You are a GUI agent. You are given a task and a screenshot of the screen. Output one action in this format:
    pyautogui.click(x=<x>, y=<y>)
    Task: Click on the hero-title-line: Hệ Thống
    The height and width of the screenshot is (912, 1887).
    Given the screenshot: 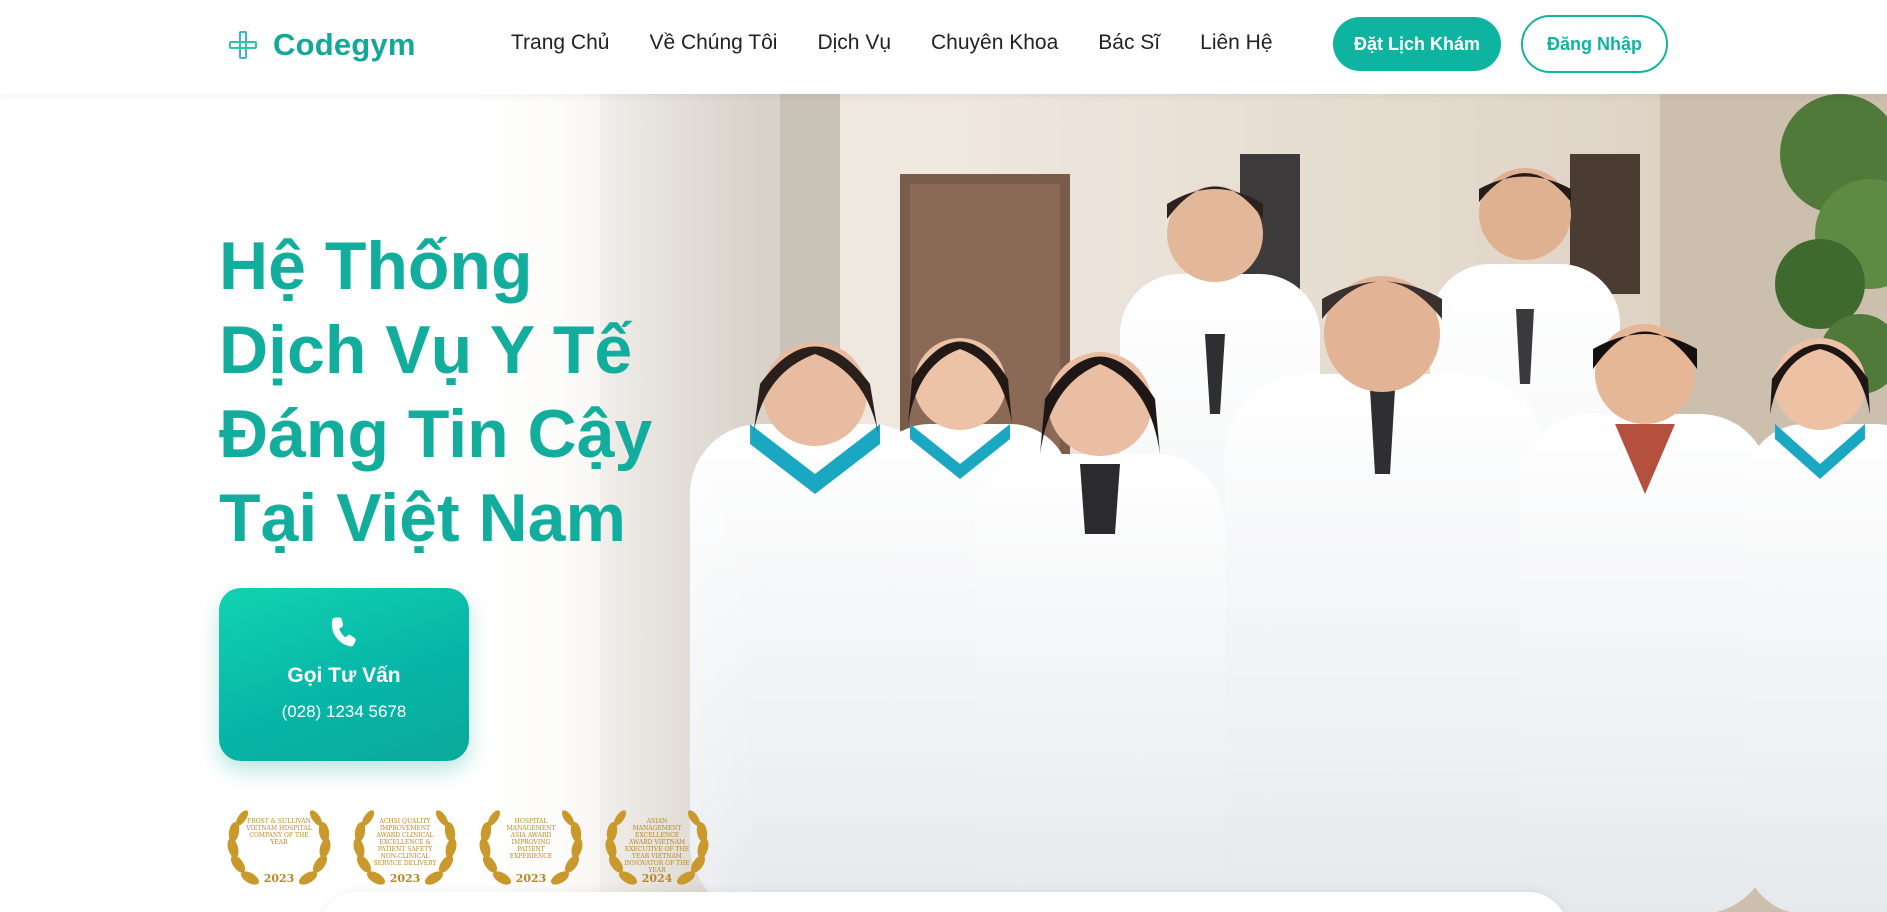 What is the action you would take?
    pyautogui.click(x=376, y=266)
    